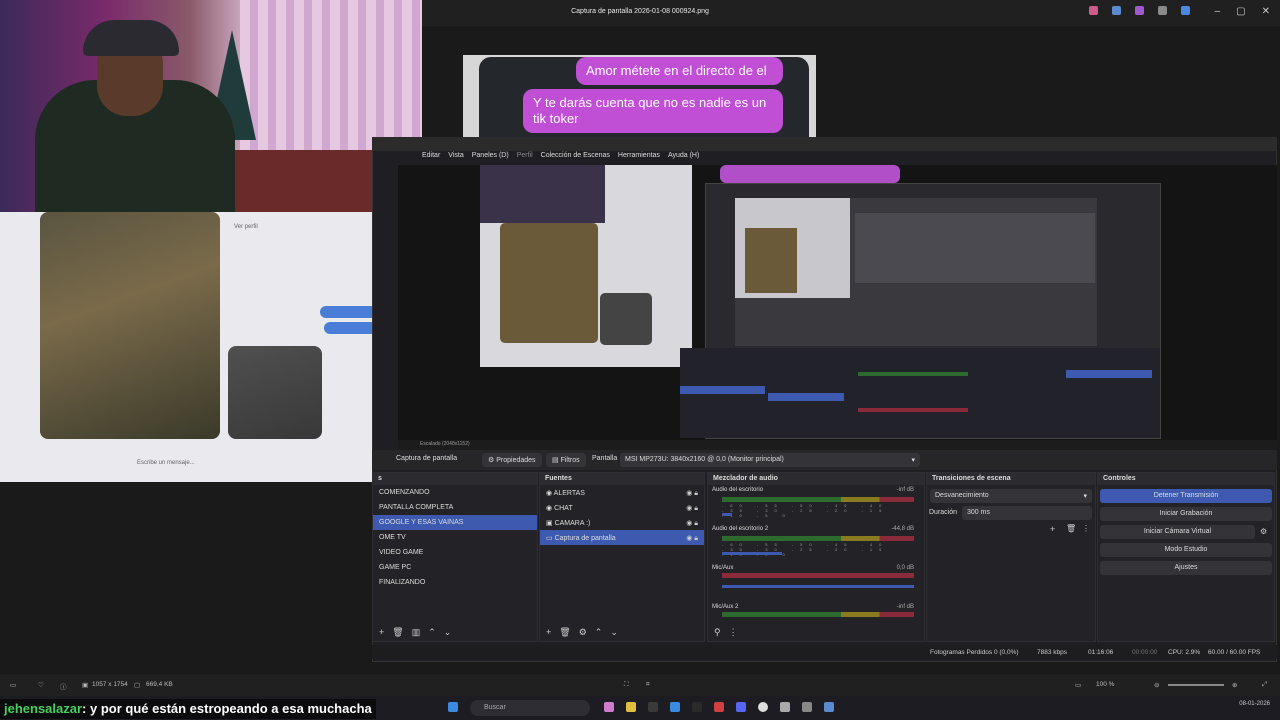 The image size is (1280, 720). What do you see at coordinates (1105, 684) in the screenshot?
I see `zoom-level: 100 %` at bounding box center [1105, 684].